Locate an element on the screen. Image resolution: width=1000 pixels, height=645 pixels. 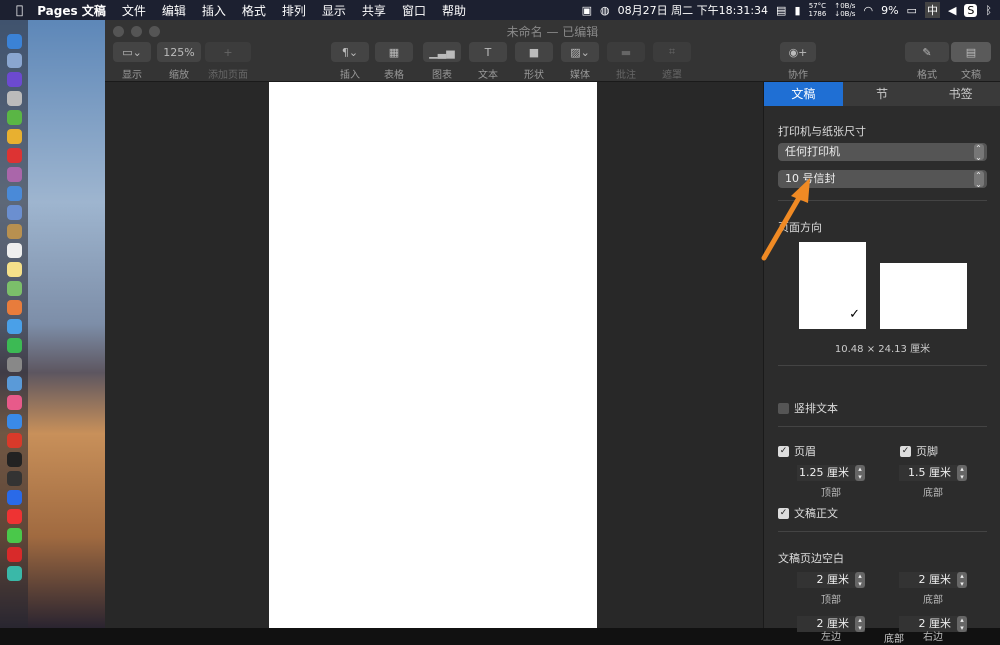
menu-window: 窗口 is located at coordinates (414, 10).